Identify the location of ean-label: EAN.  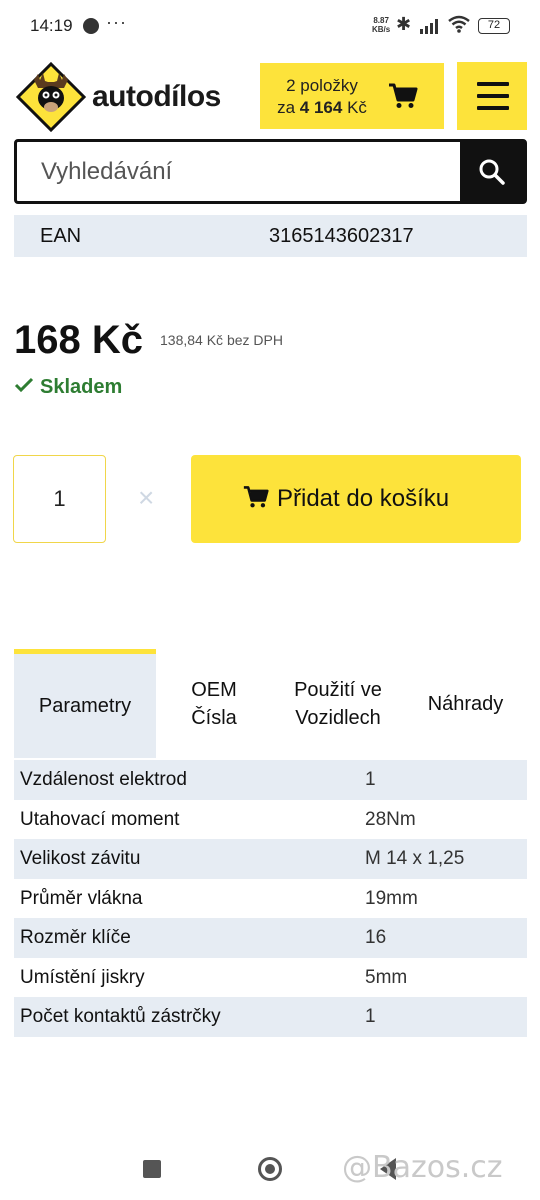
(61, 236).